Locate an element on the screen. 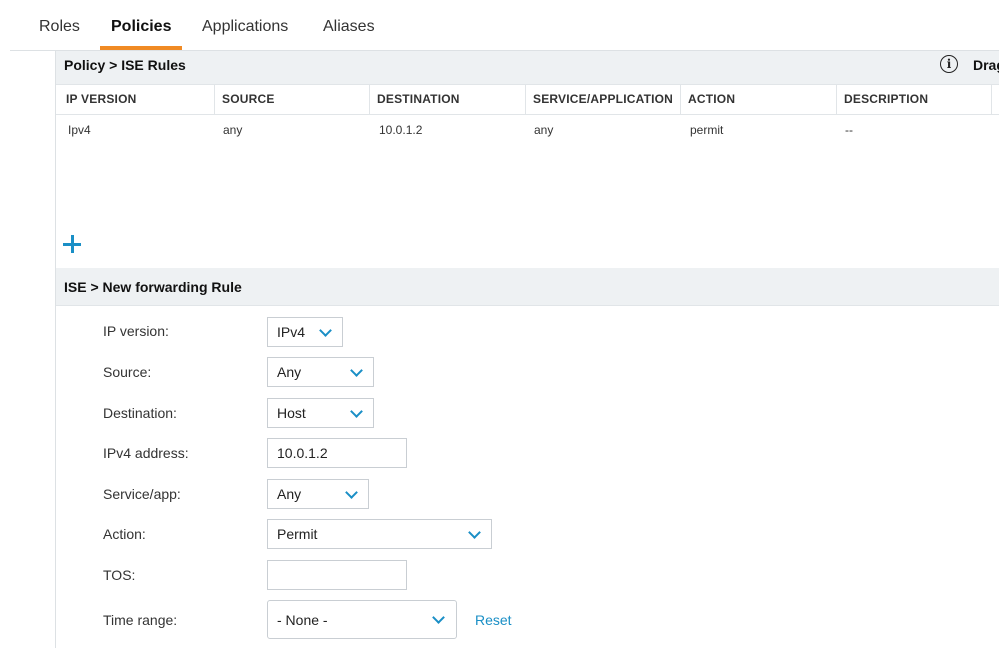  source-select: Any is located at coordinates (320, 372).